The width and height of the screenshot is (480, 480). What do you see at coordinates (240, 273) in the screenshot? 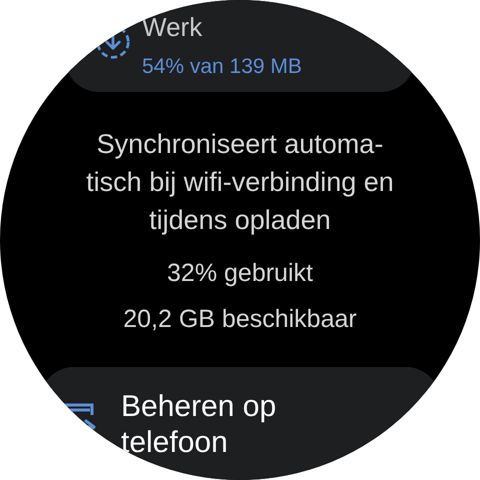
I see `storage-used: 32% gebruikt` at bounding box center [240, 273].